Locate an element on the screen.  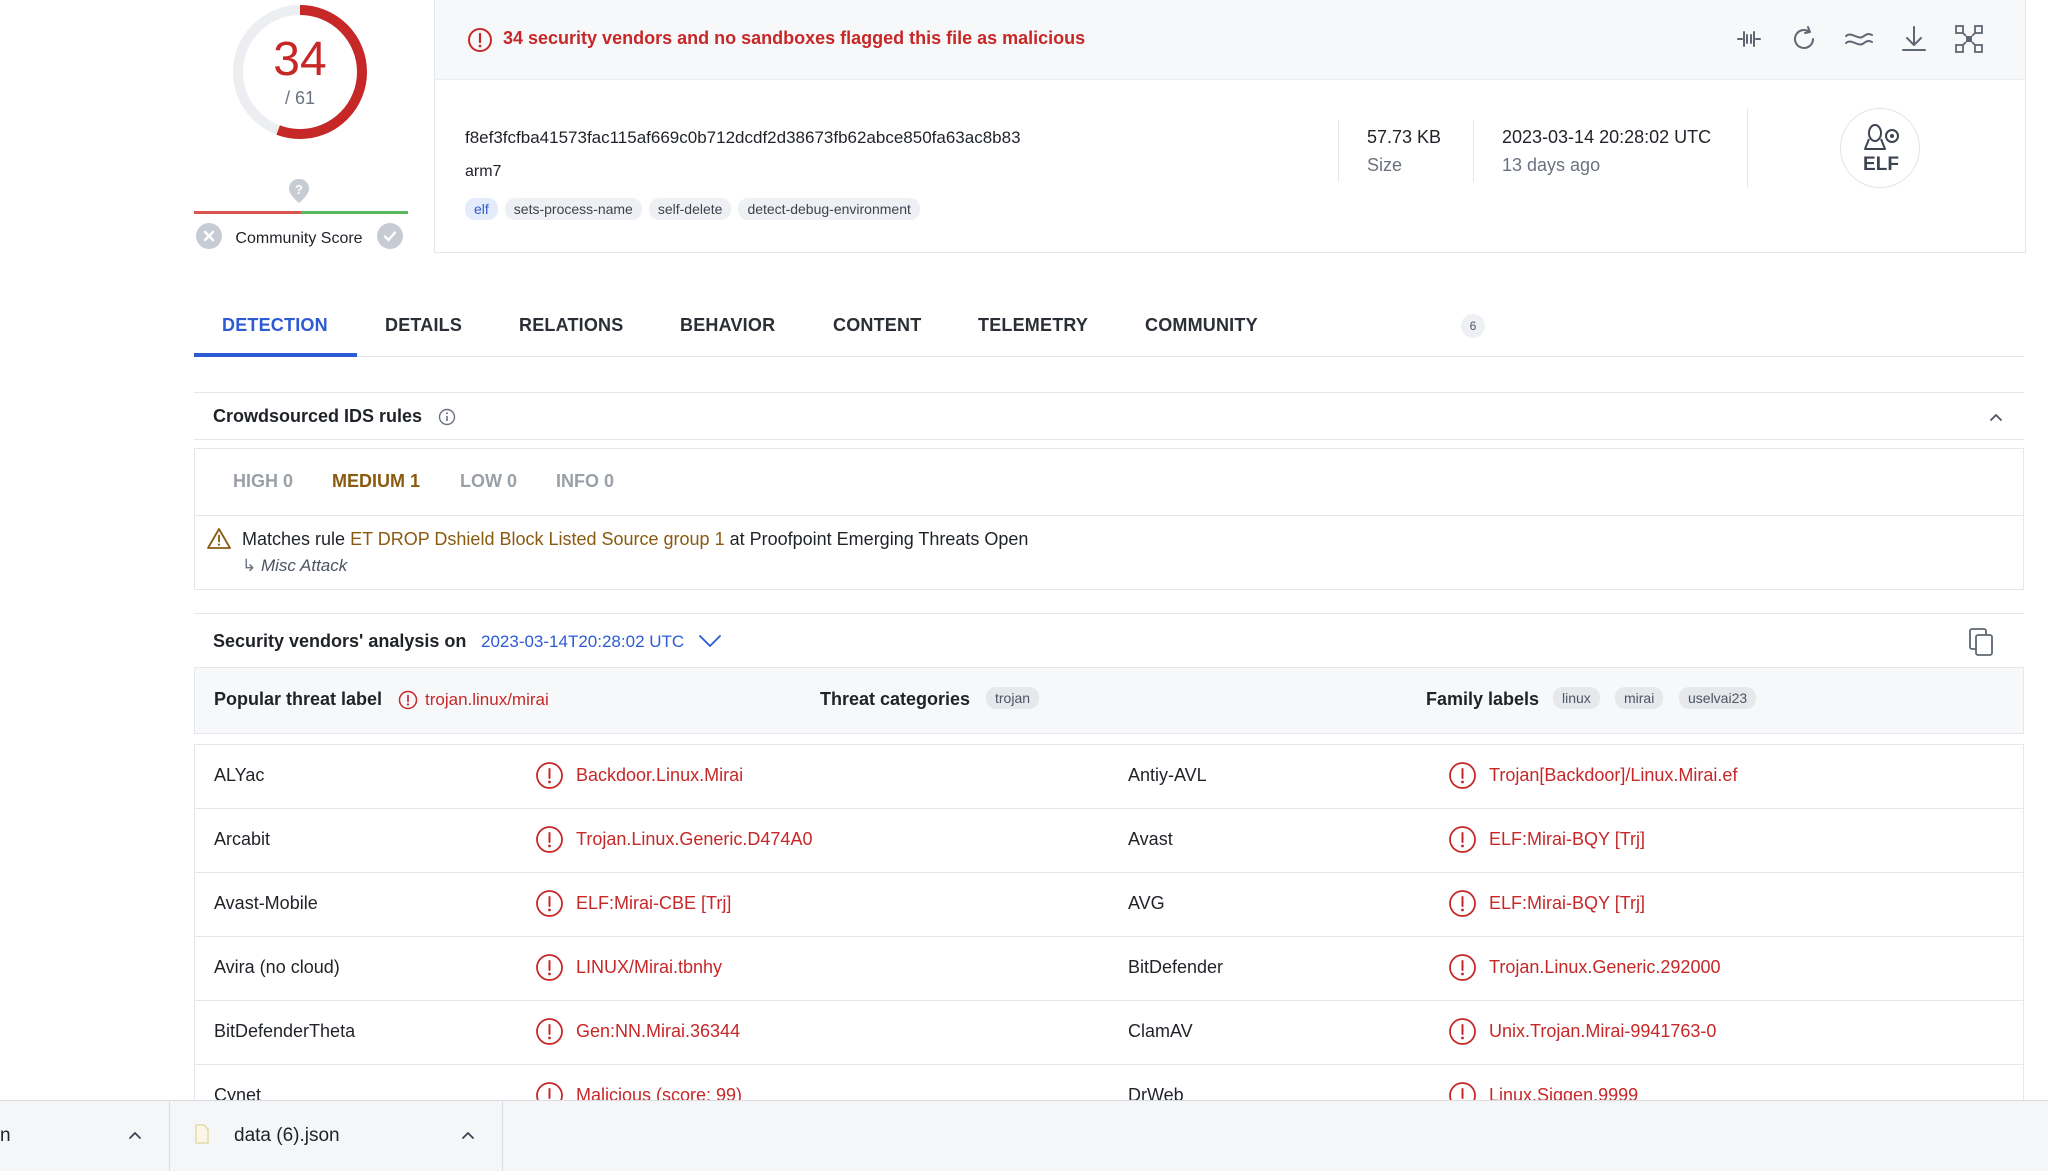
tab-behavior: BEHAVIOR is located at coordinates (727, 325).